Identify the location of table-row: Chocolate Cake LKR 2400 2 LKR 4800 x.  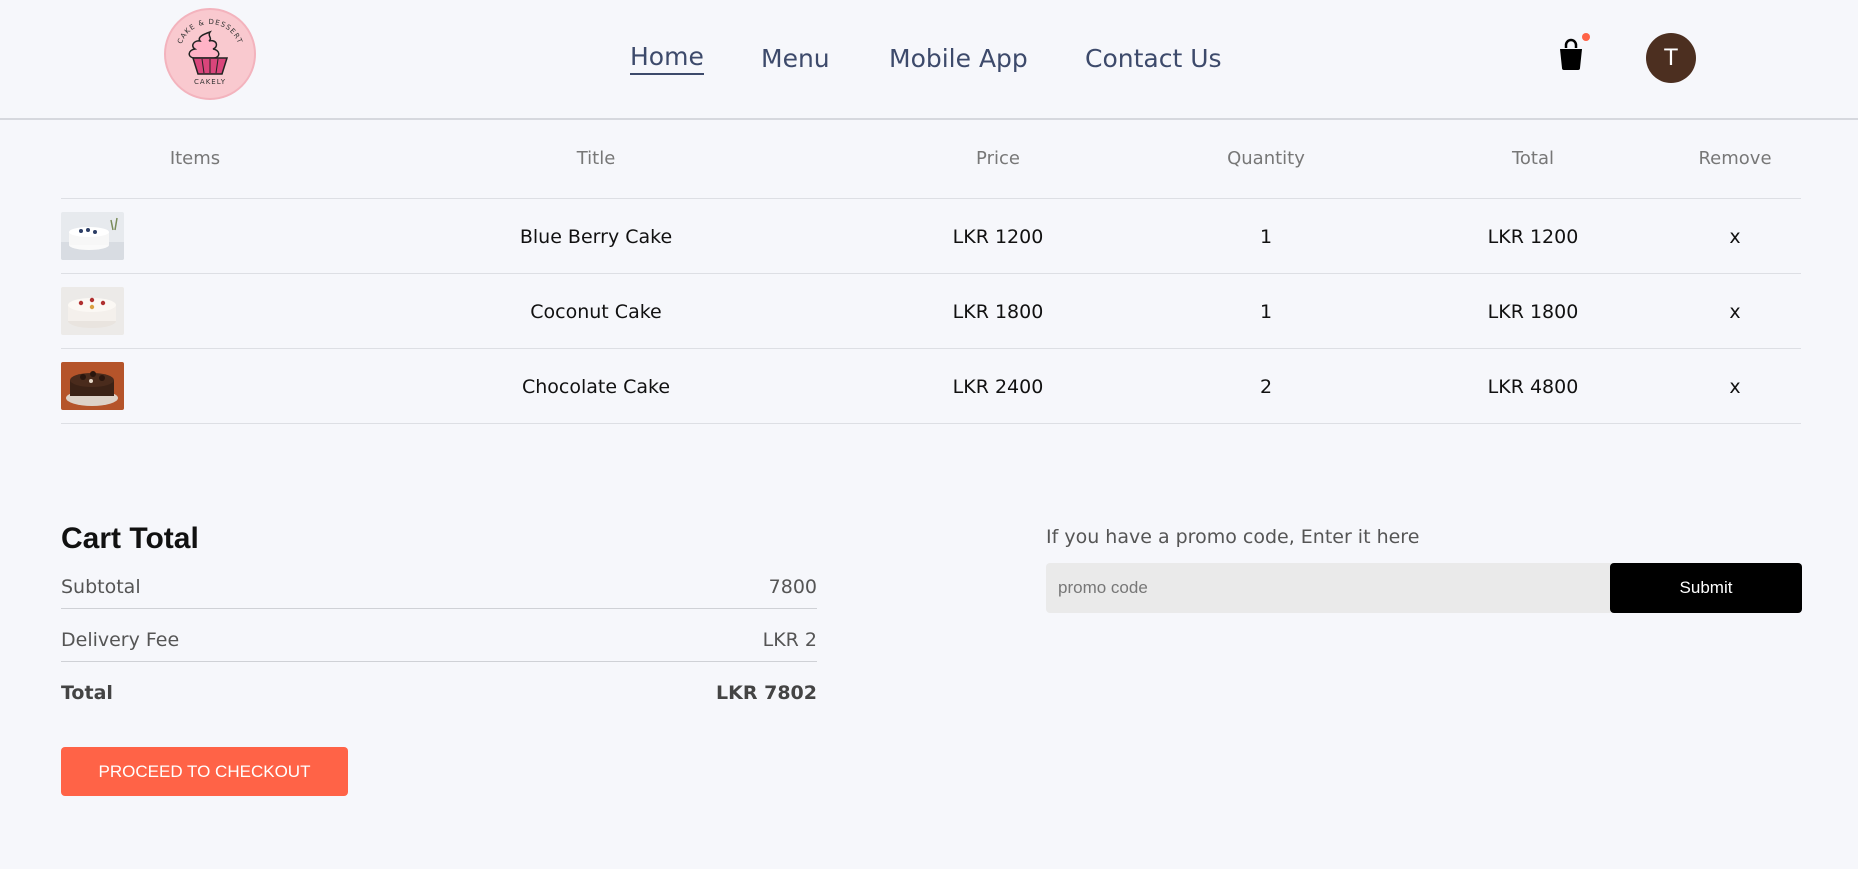
(931, 386).